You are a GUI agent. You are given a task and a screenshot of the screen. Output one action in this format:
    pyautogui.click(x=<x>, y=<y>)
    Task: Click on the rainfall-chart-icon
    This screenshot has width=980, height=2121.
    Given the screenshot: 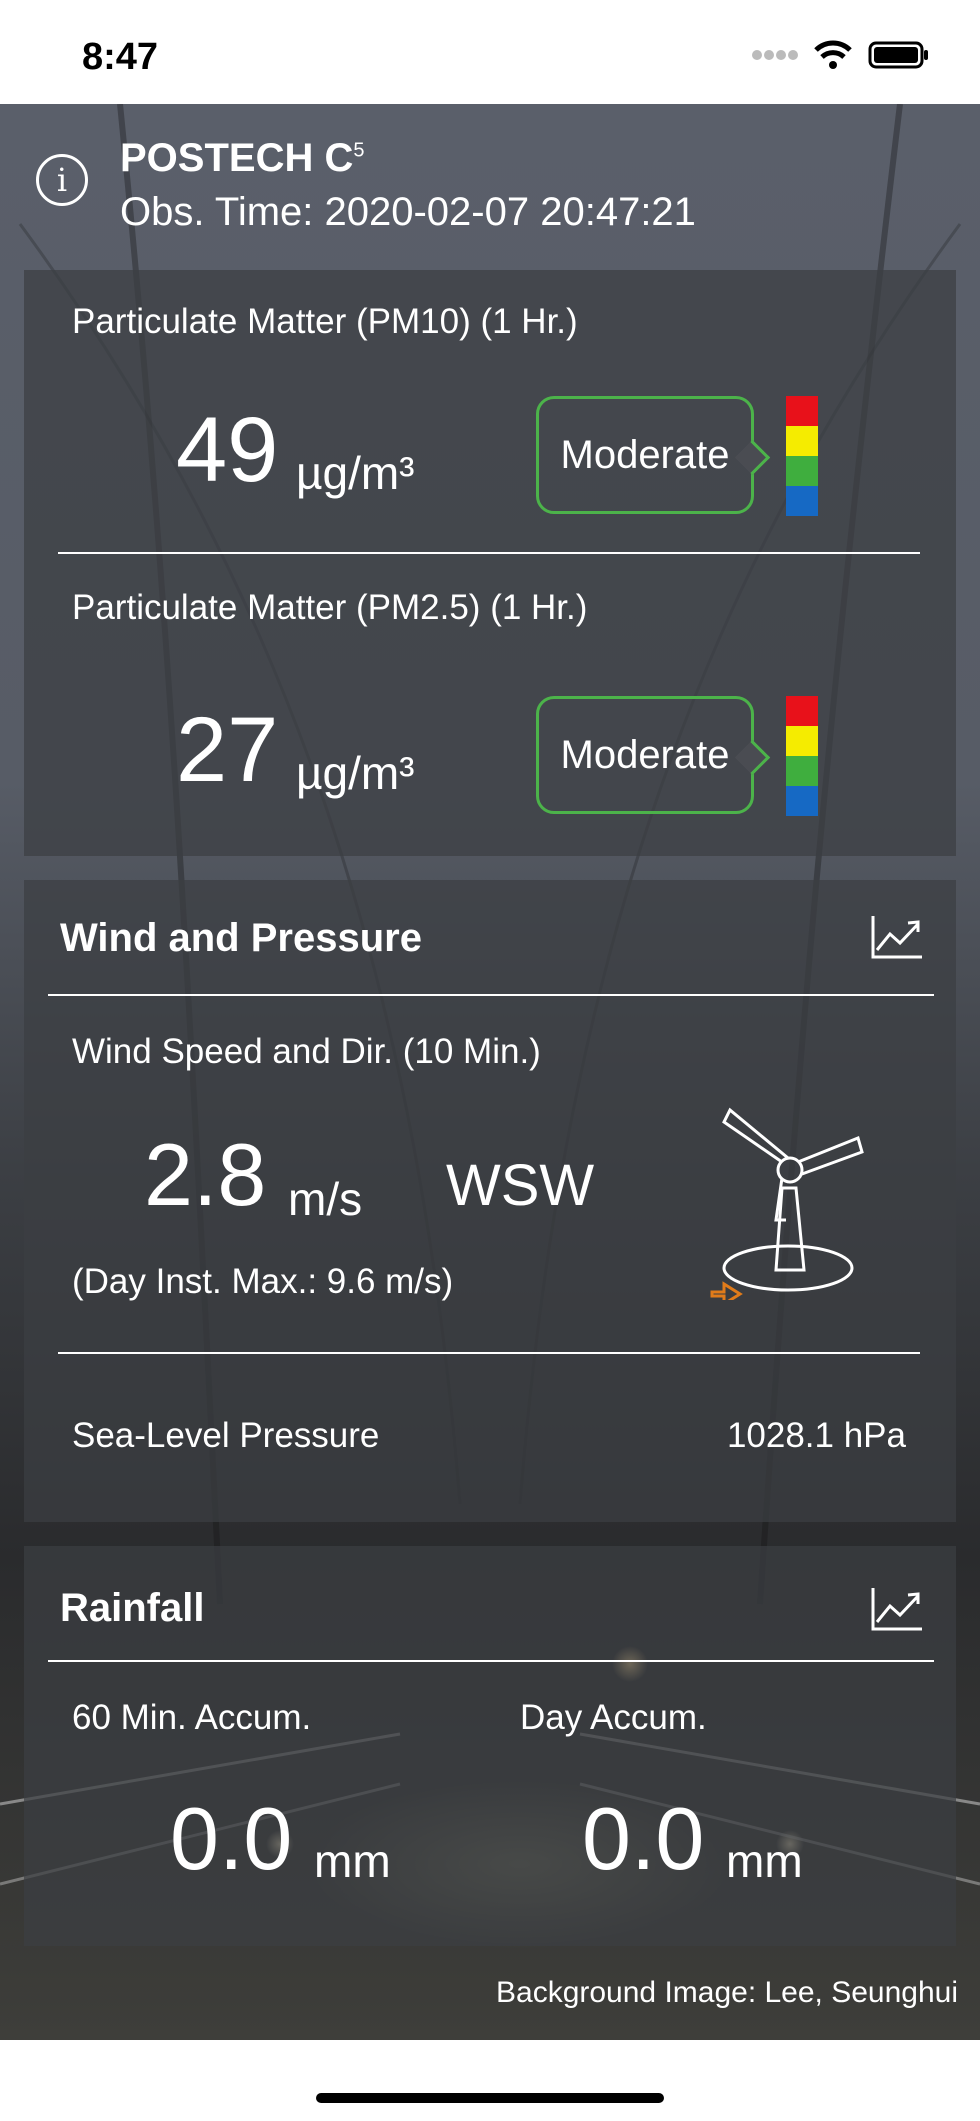 What is the action you would take?
    pyautogui.click(x=897, y=1609)
    